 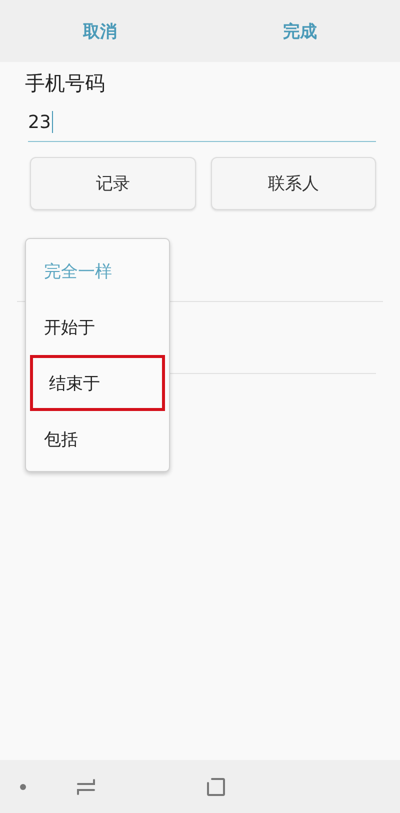 What do you see at coordinates (97, 383) in the screenshot?
I see `menu-item: 结束于` at bounding box center [97, 383].